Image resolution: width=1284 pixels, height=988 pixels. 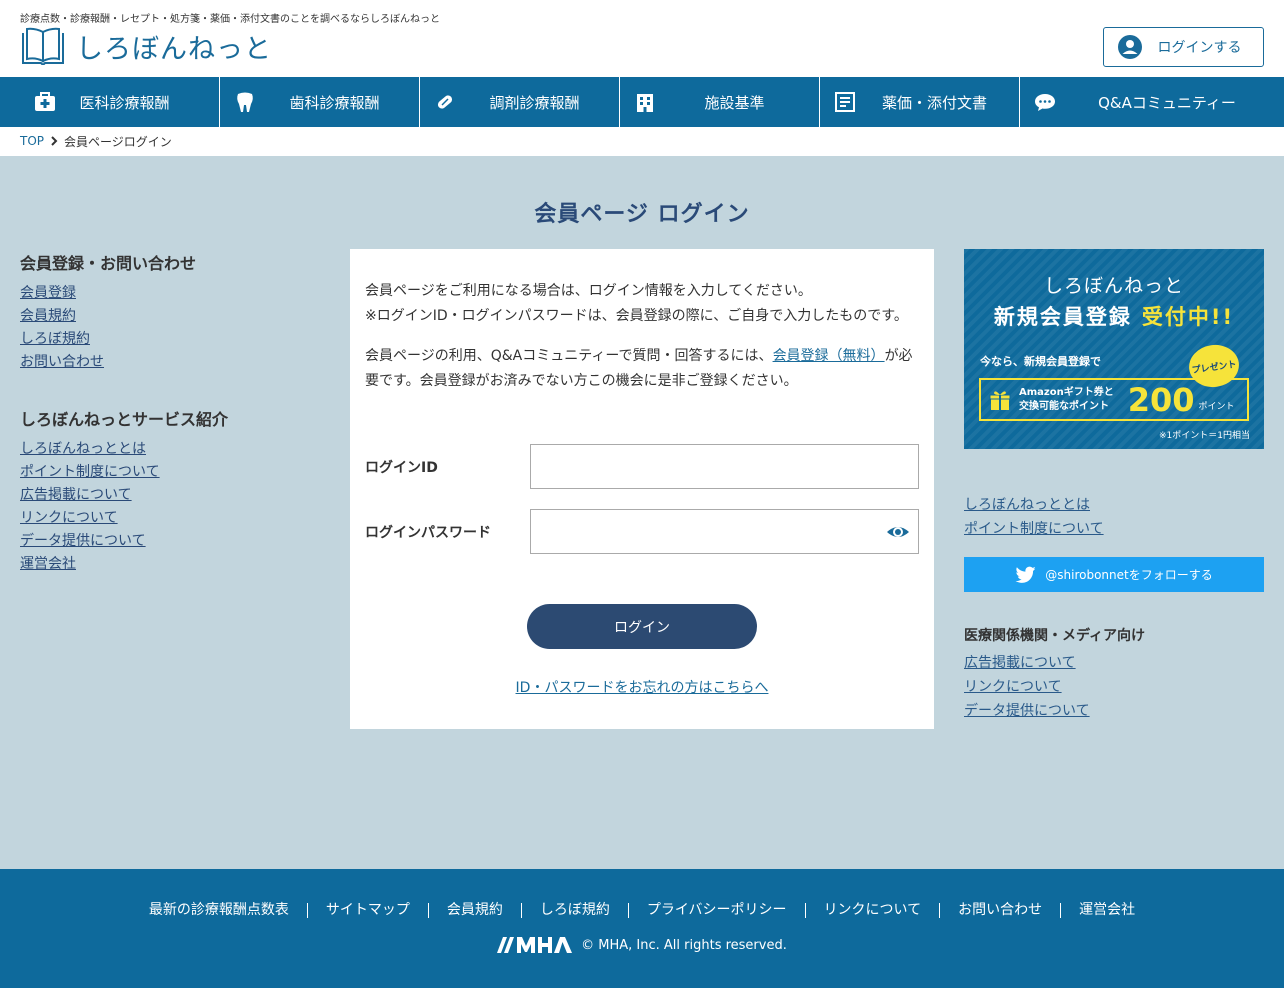 I want to click on banner-gift-text: Amazonギフト券と 交換可能なポイント, so click(x=1066, y=400).